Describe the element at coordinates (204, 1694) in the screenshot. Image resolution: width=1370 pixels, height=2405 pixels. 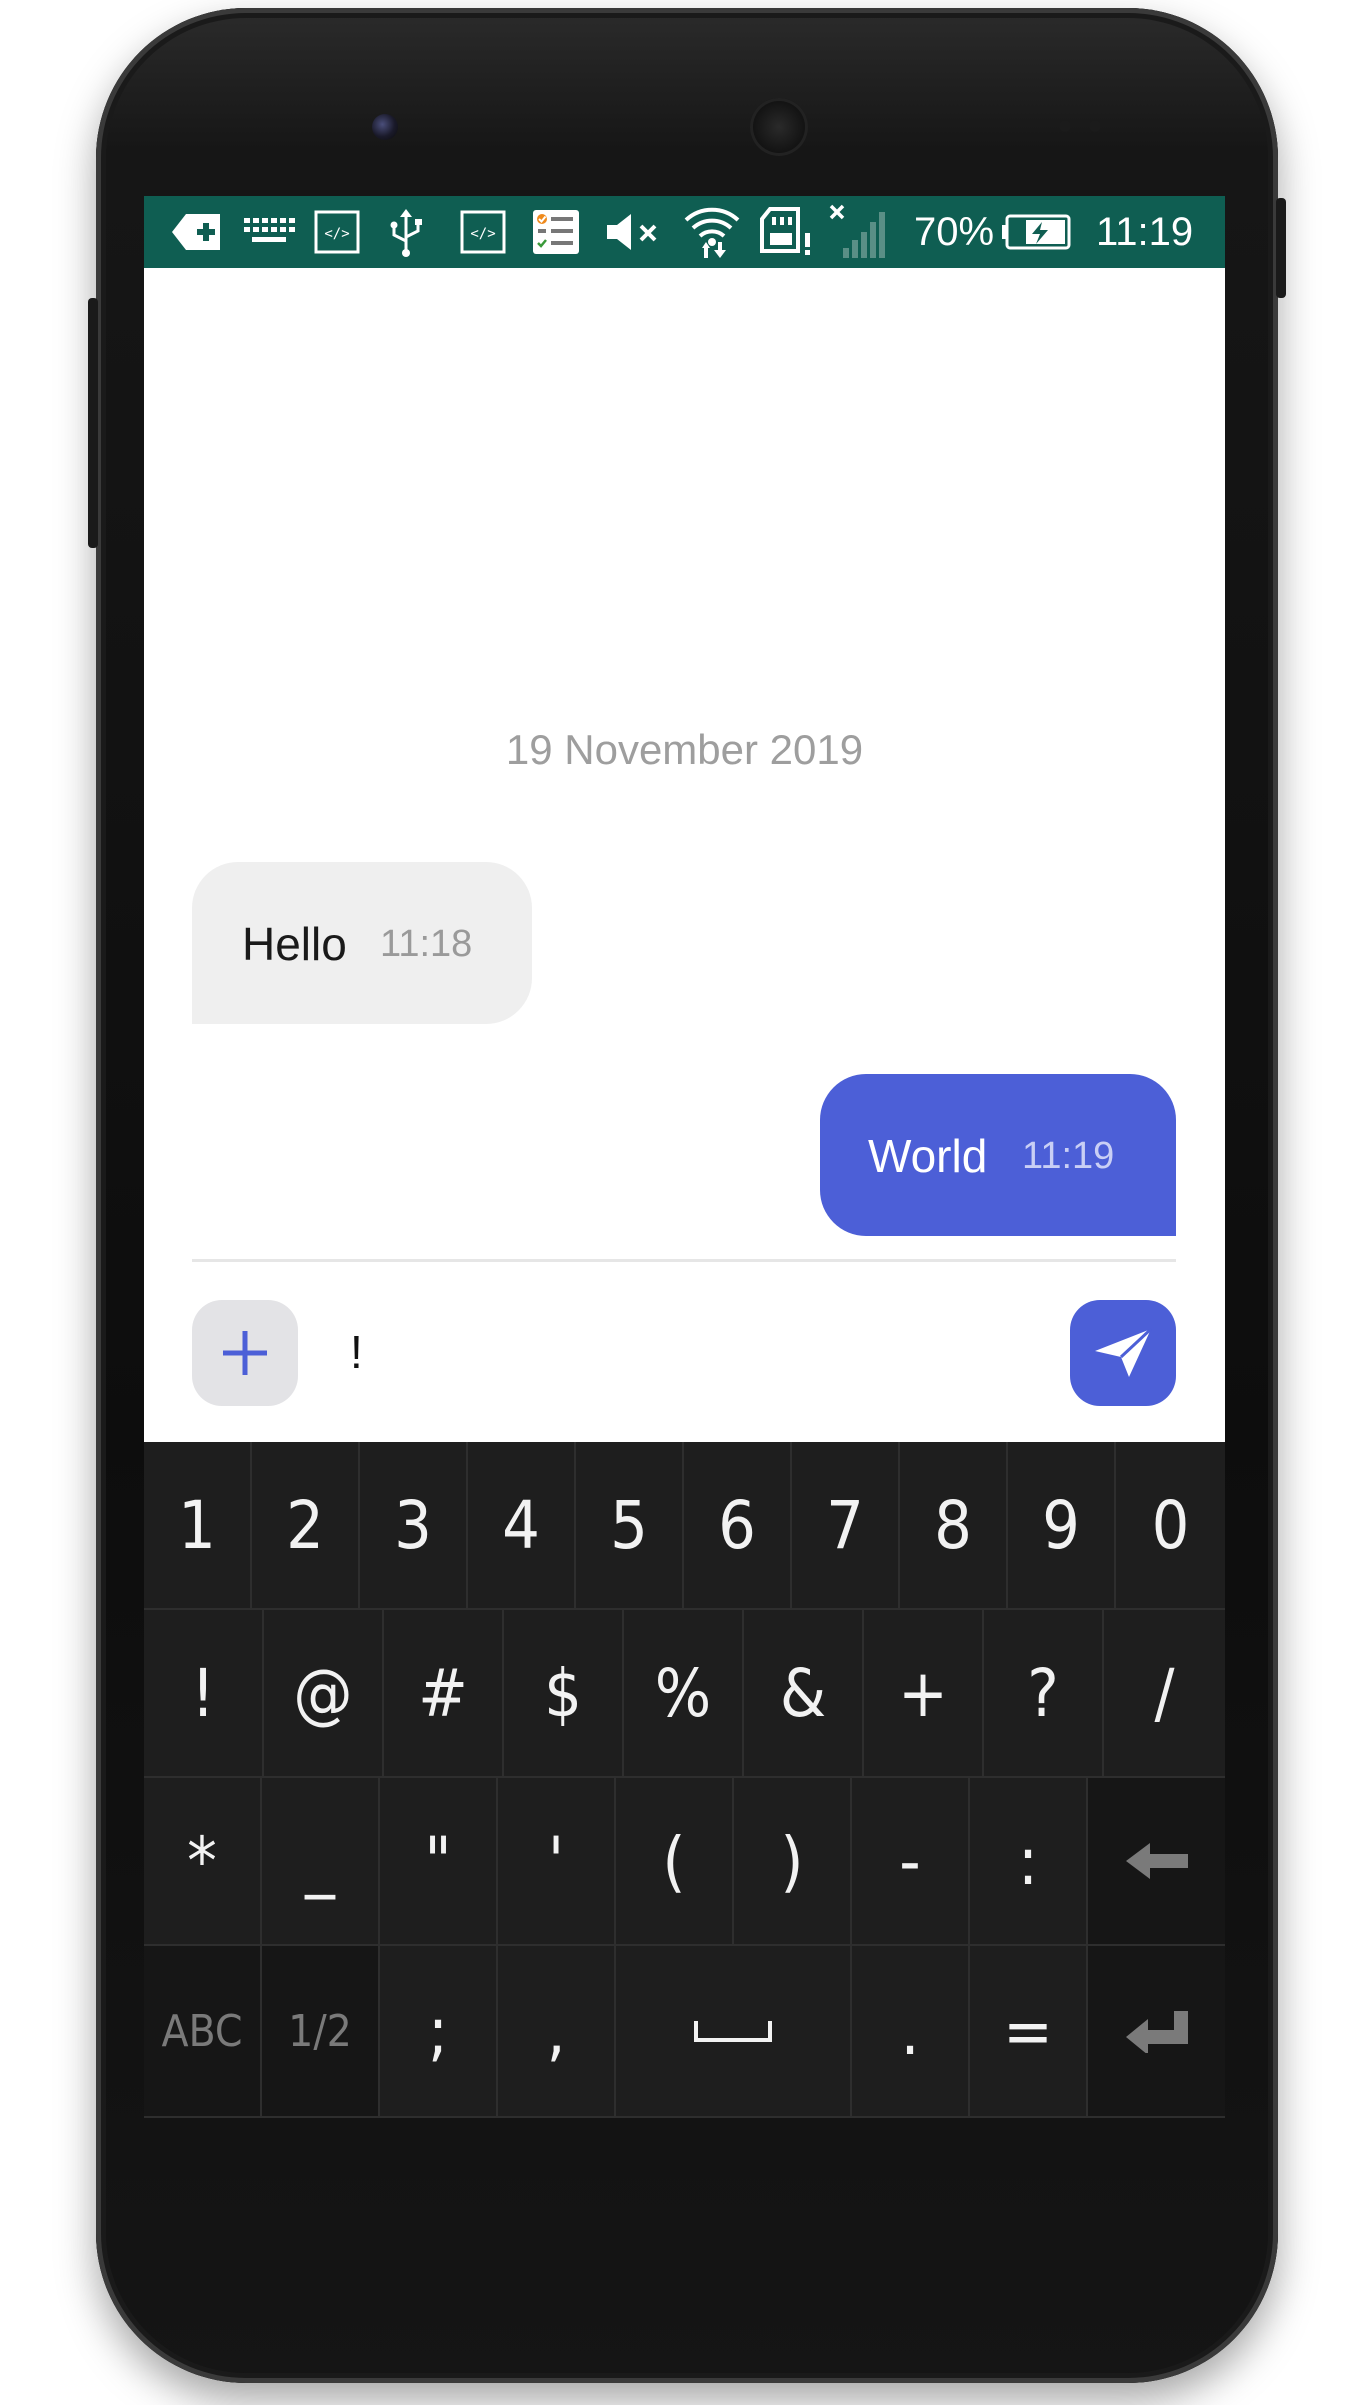
I see `key-exclamation: !` at that location.